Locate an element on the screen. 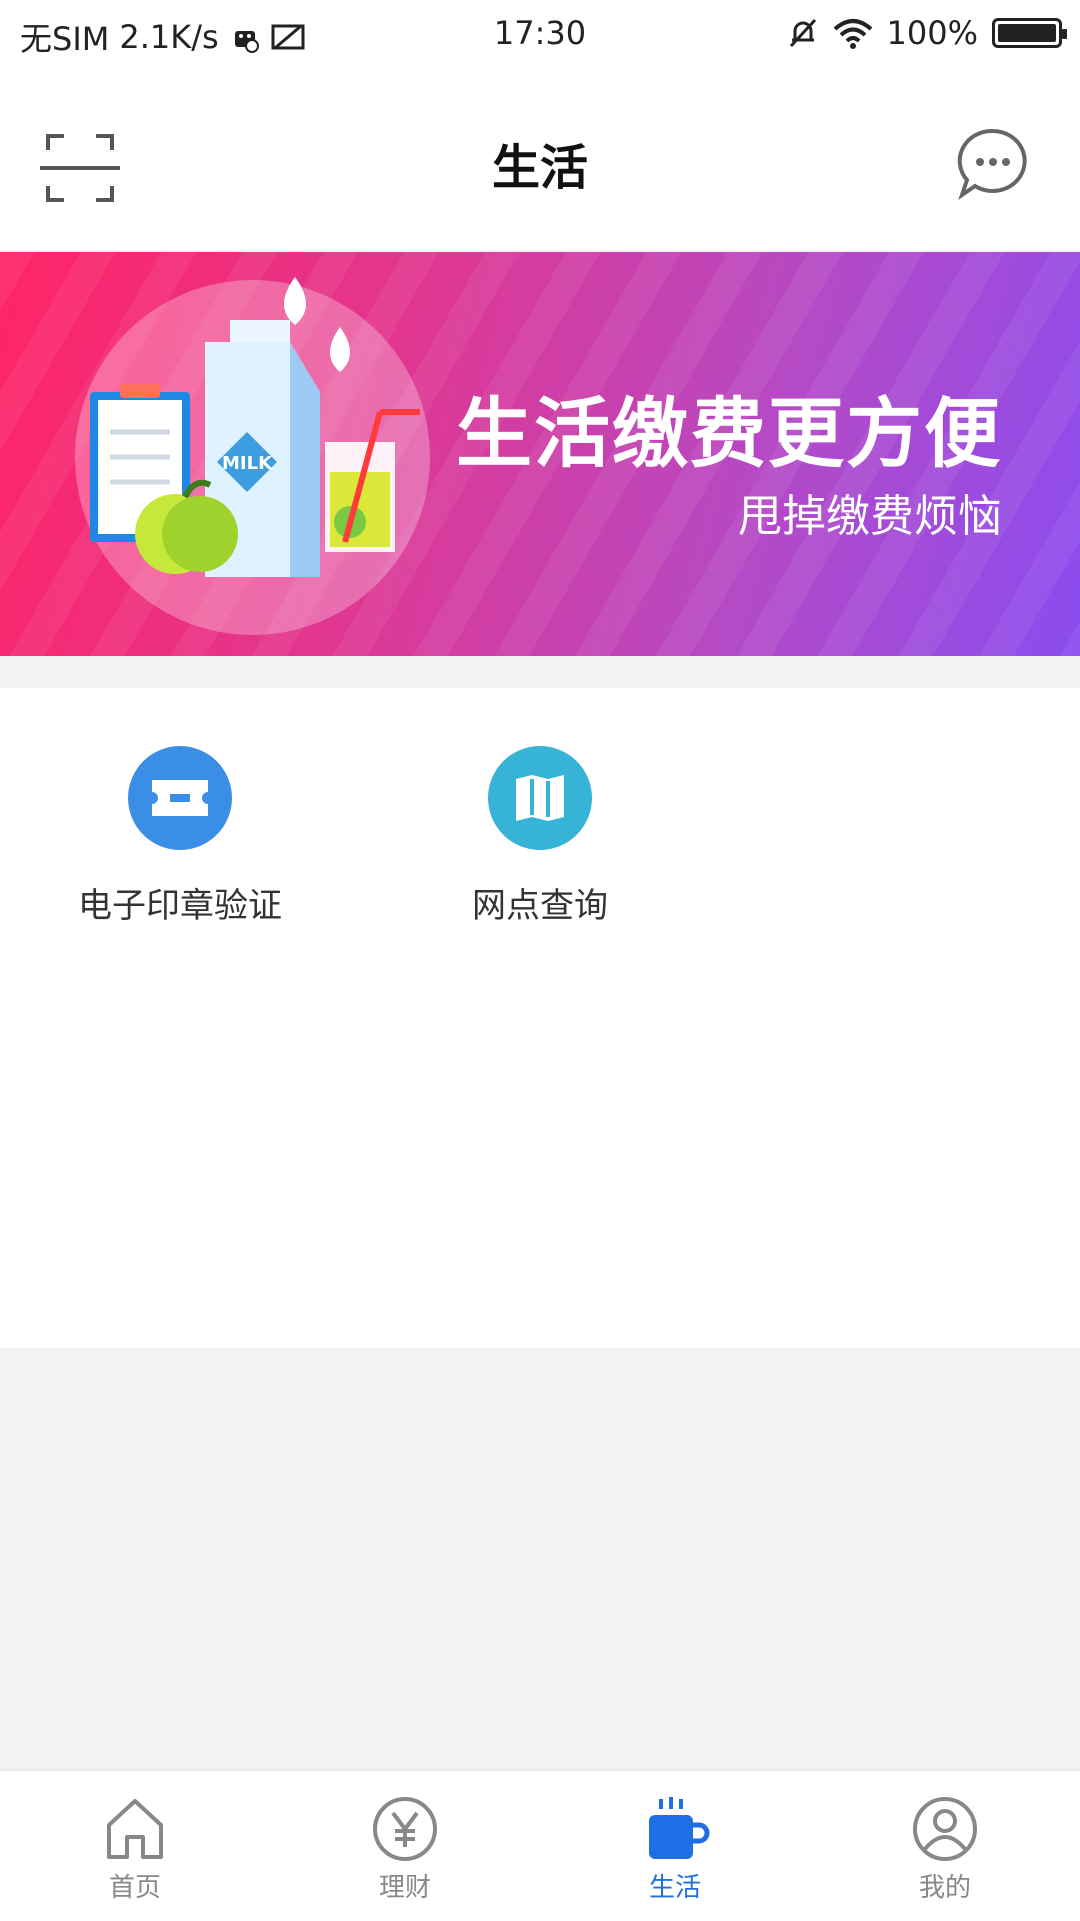 Image resolution: width=1080 pixels, height=1921 pixels. tab-finance: 理财 is located at coordinates (405, 1848).